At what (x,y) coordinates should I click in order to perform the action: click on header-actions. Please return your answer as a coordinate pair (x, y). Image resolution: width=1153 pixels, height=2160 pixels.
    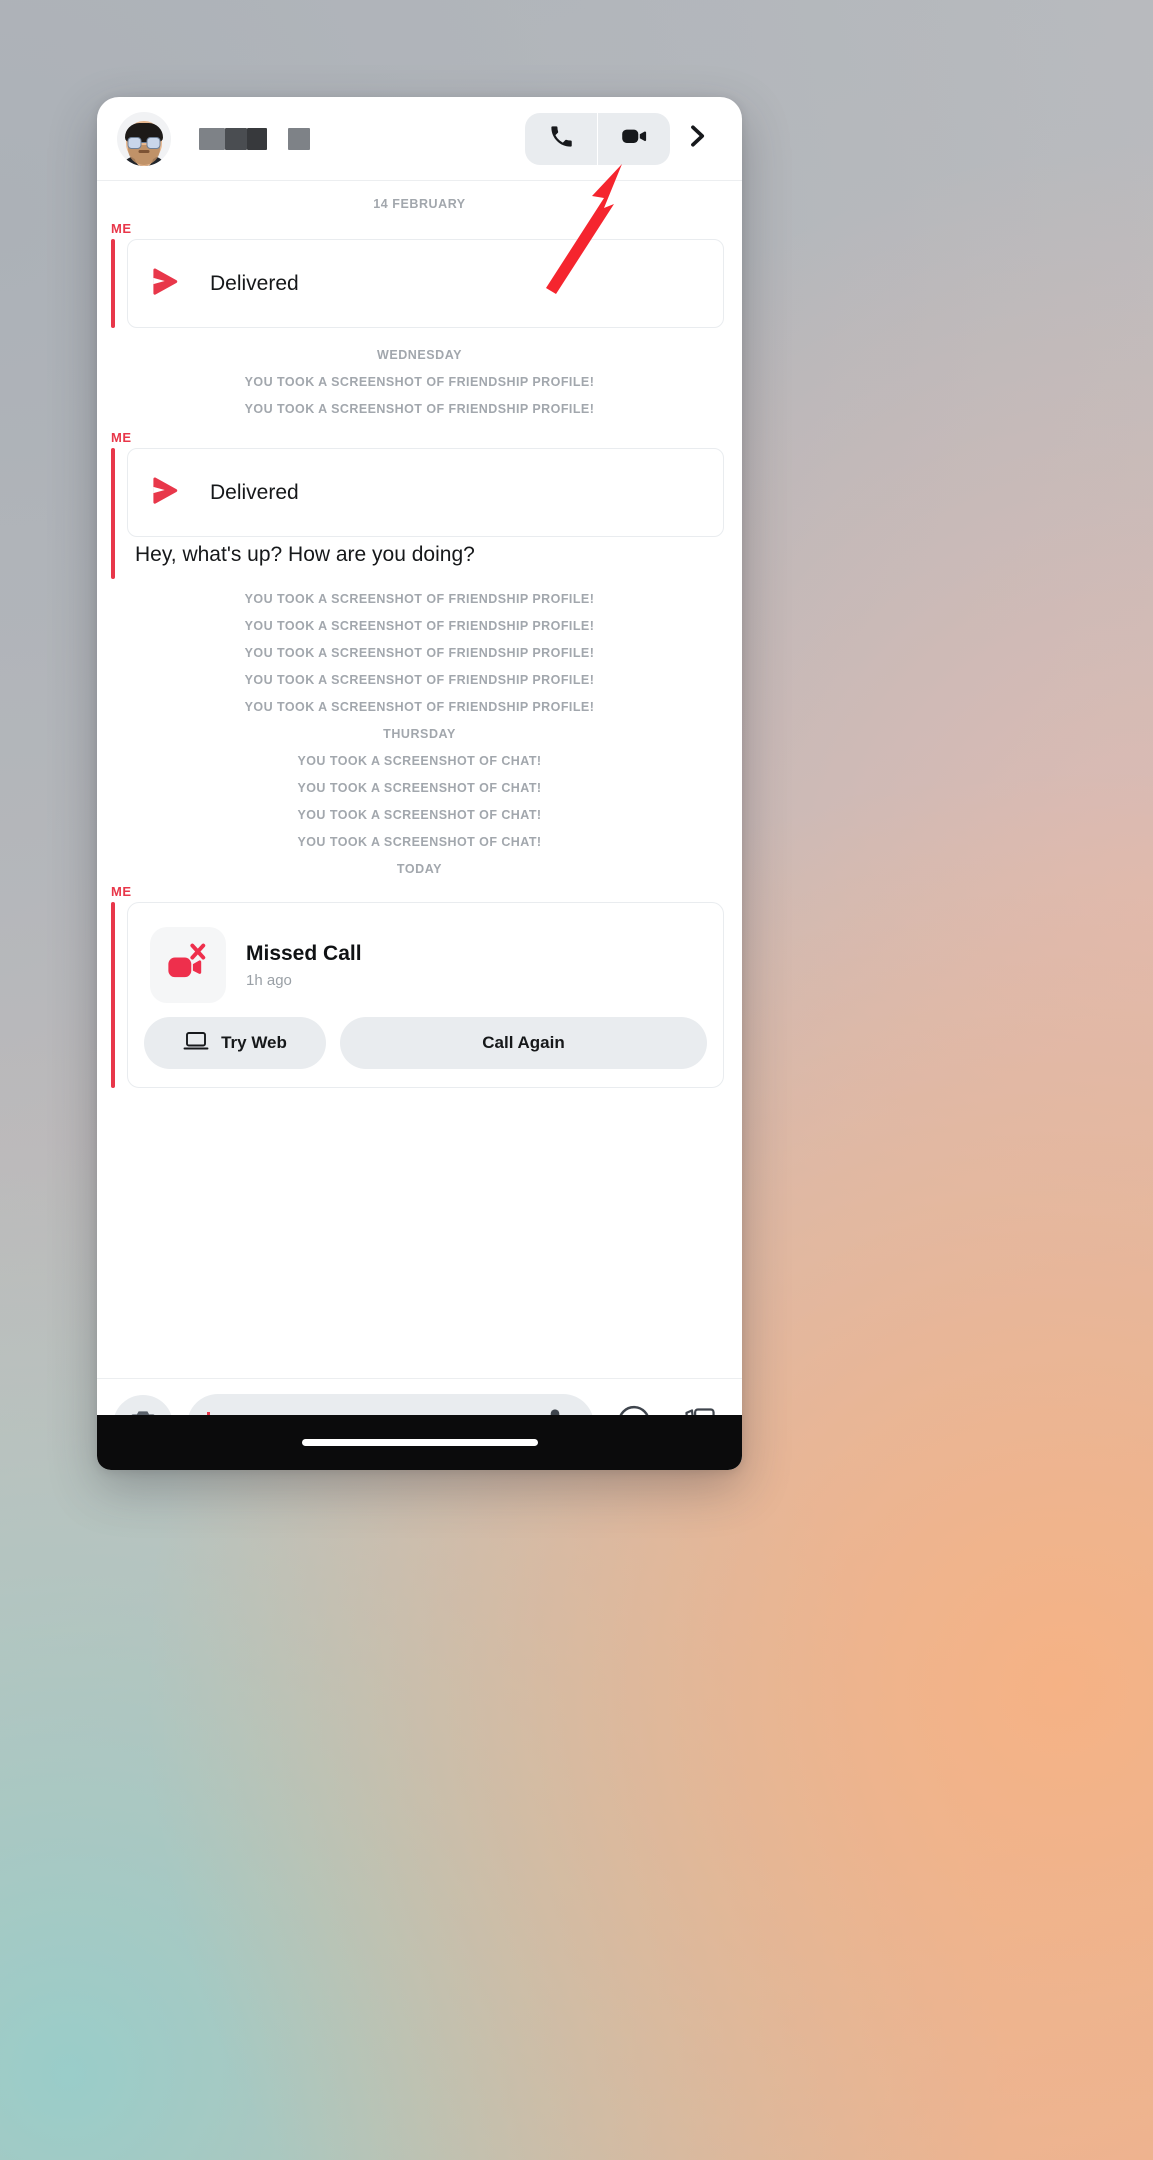
    Looking at the image, I should click on (624, 138).